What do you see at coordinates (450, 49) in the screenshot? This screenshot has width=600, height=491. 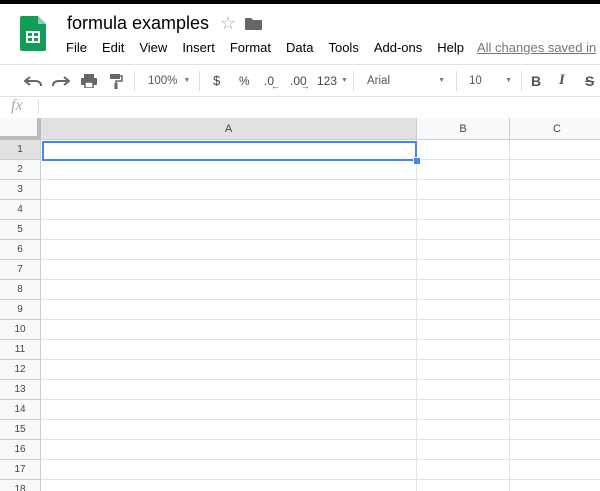 I see `menu-help: Help` at bounding box center [450, 49].